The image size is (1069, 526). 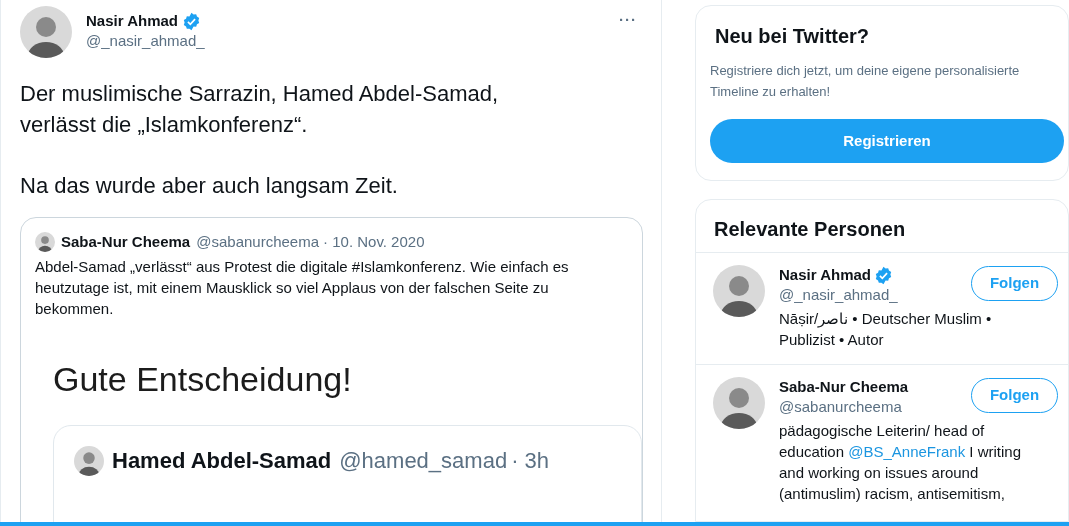 What do you see at coordinates (132, 21) in the screenshot?
I see `author-name: Nasir Ahmad` at bounding box center [132, 21].